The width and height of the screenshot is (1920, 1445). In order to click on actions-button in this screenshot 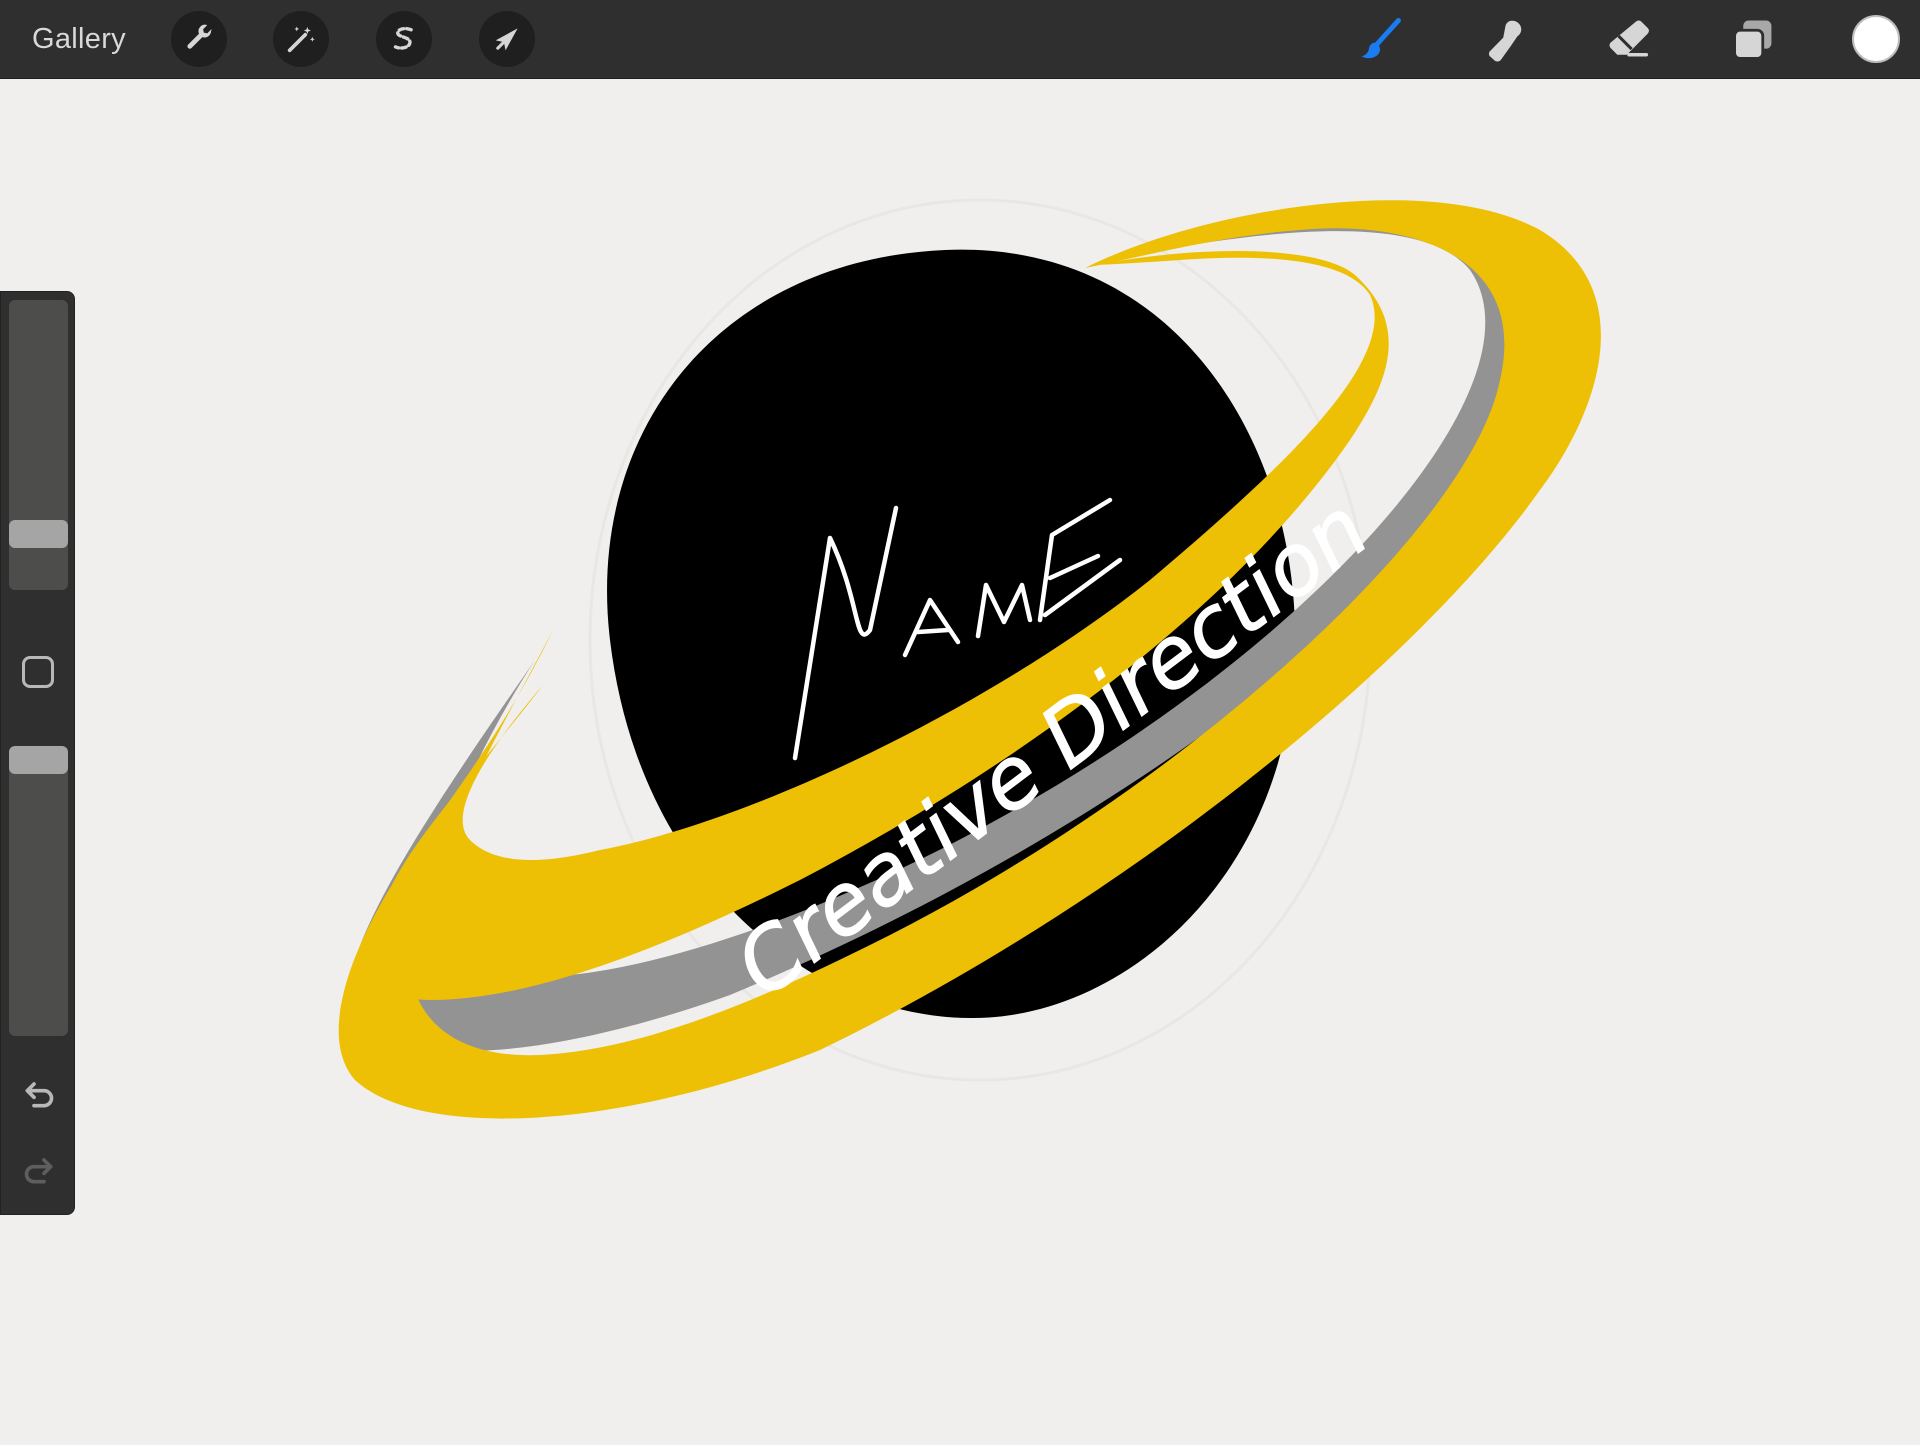, I will do `click(199, 39)`.